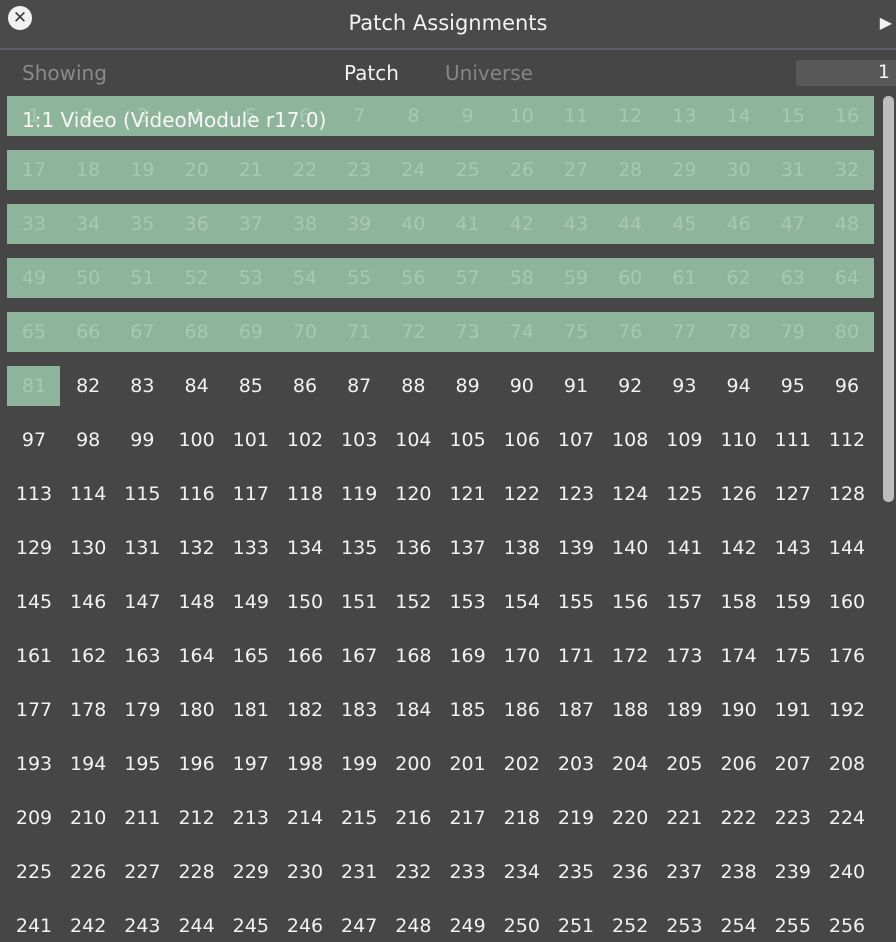 The image size is (896, 942). I want to click on address-cell: 91, so click(576, 386).